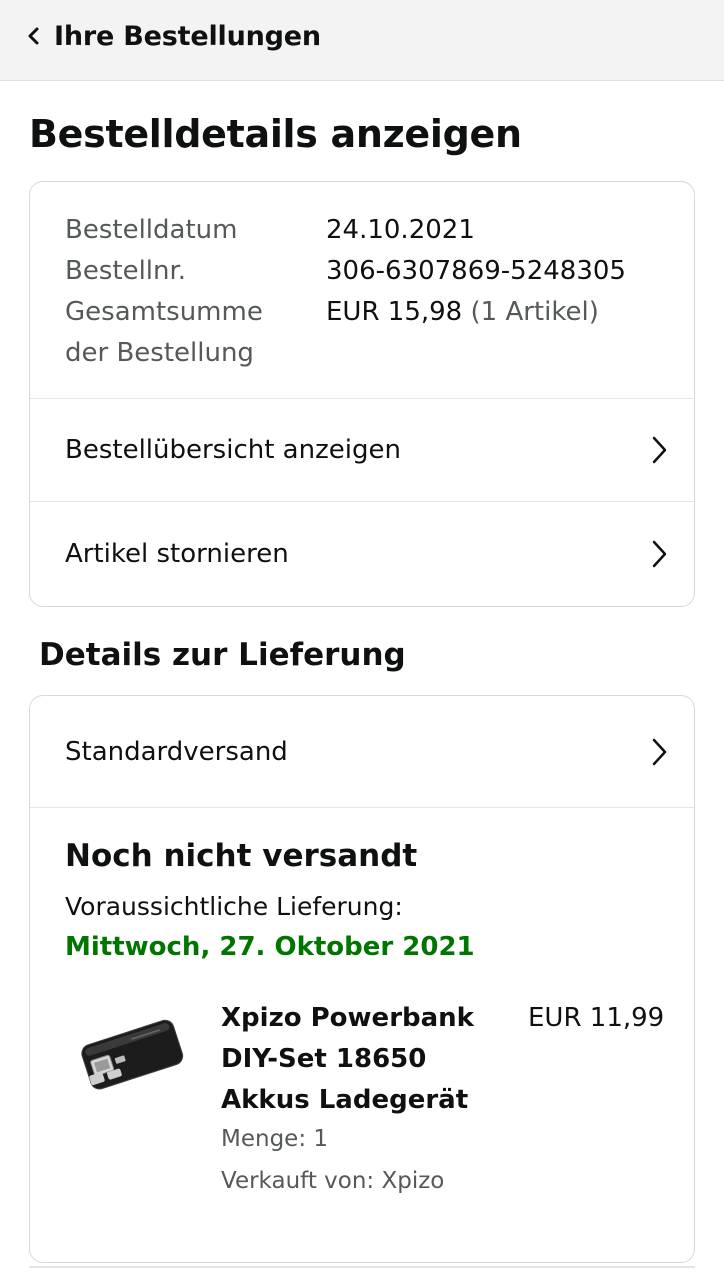 Image resolution: width=724 pixels, height=1280 pixels. What do you see at coordinates (476, 271) in the screenshot?
I see `order-number-value: 306-6307869-5248305` at bounding box center [476, 271].